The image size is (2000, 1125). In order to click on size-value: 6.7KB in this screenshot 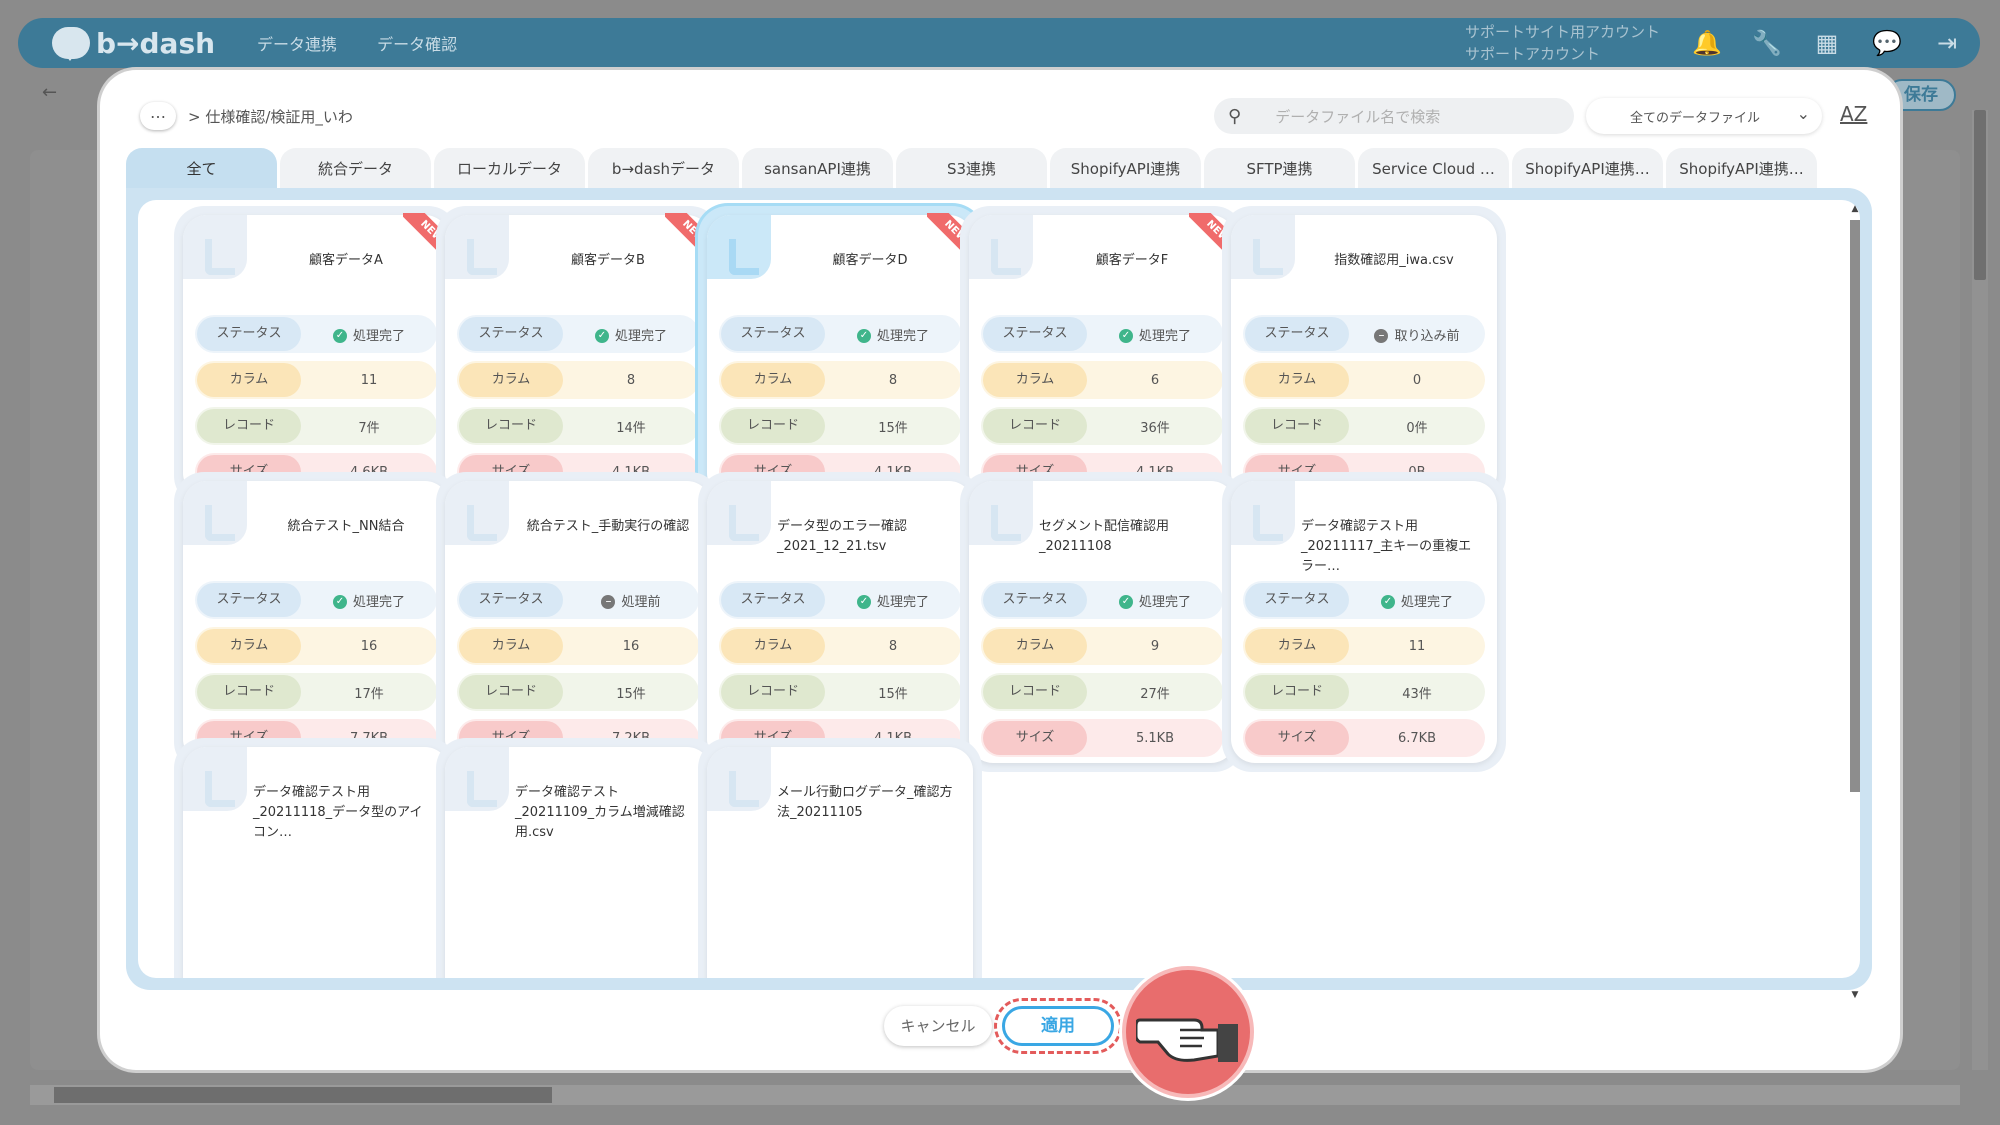, I will do `click(1417, 738)`.